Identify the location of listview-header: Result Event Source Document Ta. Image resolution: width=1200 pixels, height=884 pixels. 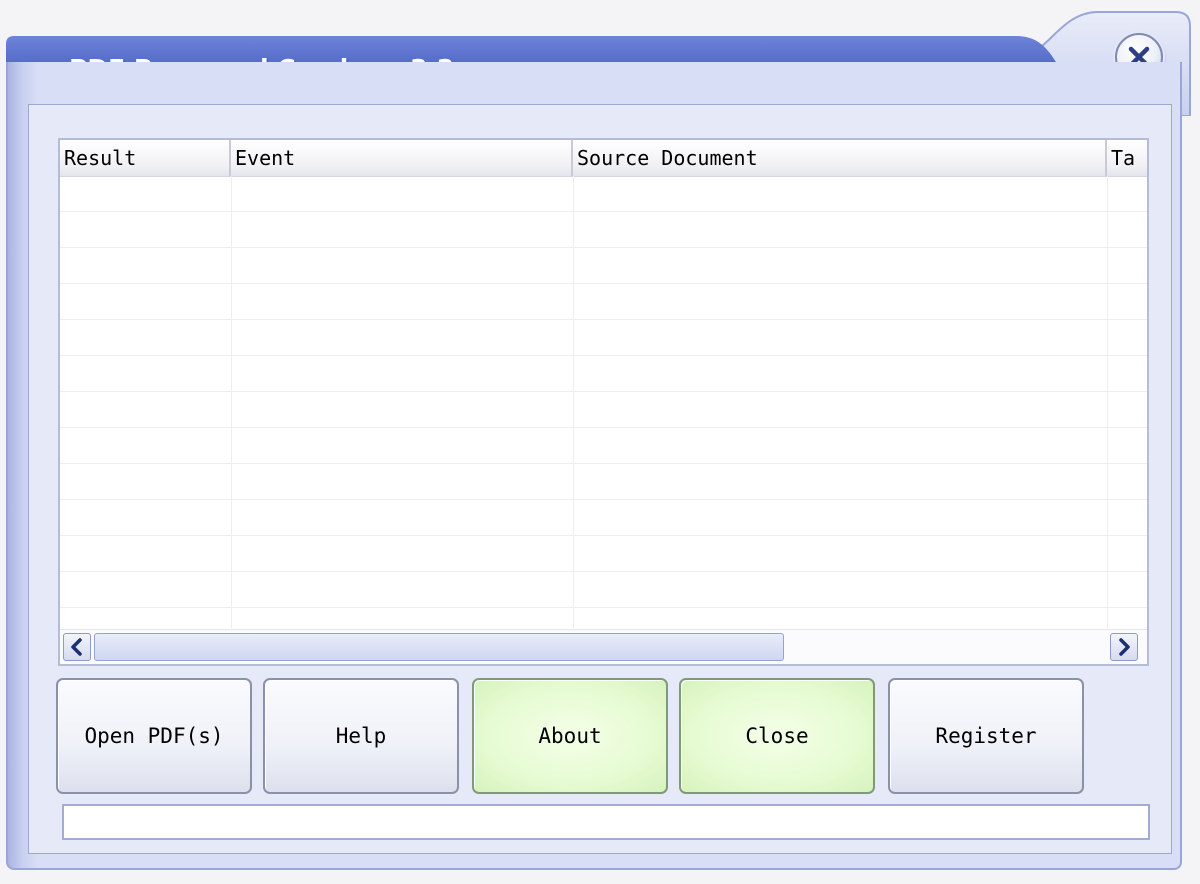
(603, 158).